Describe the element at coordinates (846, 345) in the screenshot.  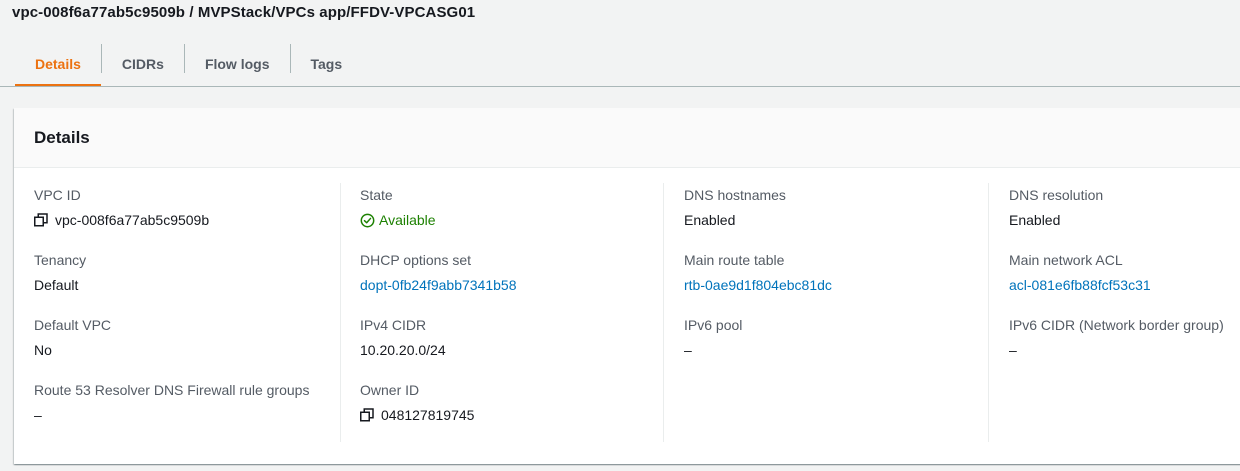
I see `field-ipv6-pool: IPv6 pool –` at that location.